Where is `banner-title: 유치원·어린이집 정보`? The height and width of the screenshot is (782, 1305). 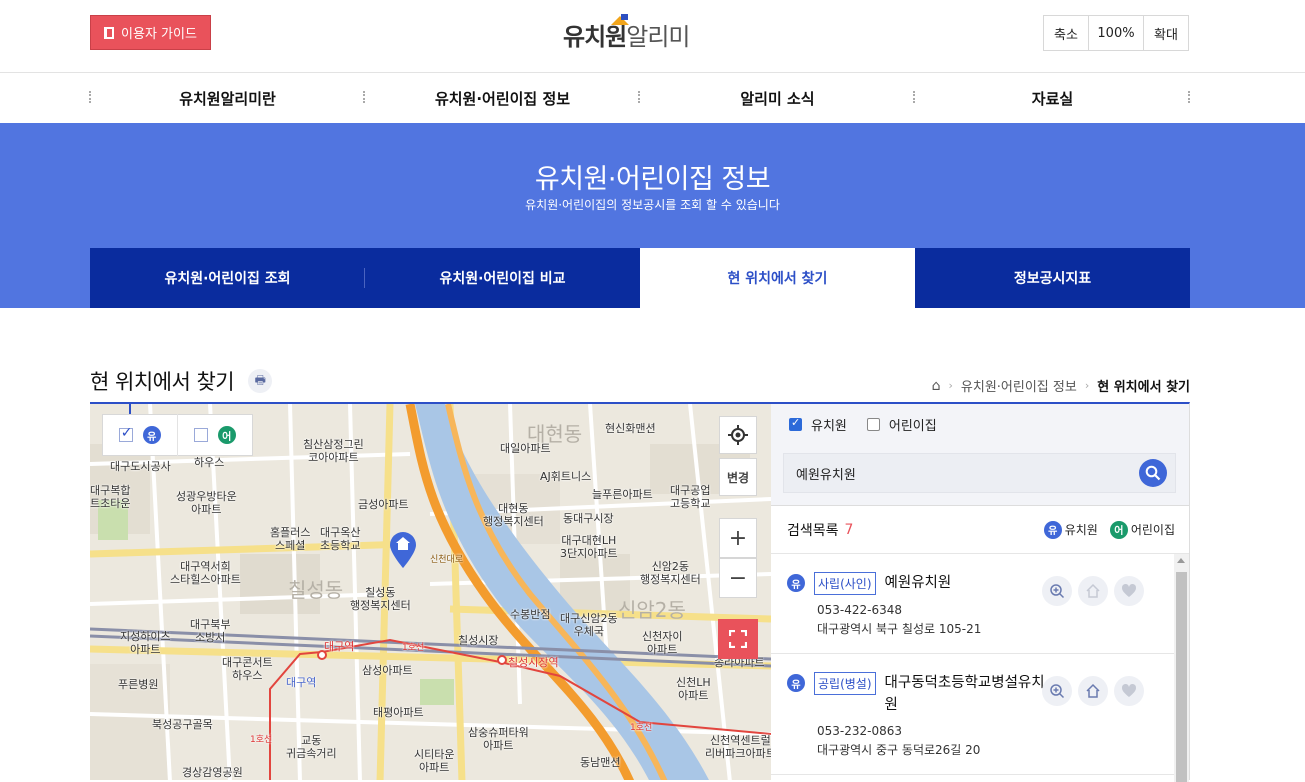 banner-title: 유치원·어린이집 정보 is located at coordinates (652, 179).